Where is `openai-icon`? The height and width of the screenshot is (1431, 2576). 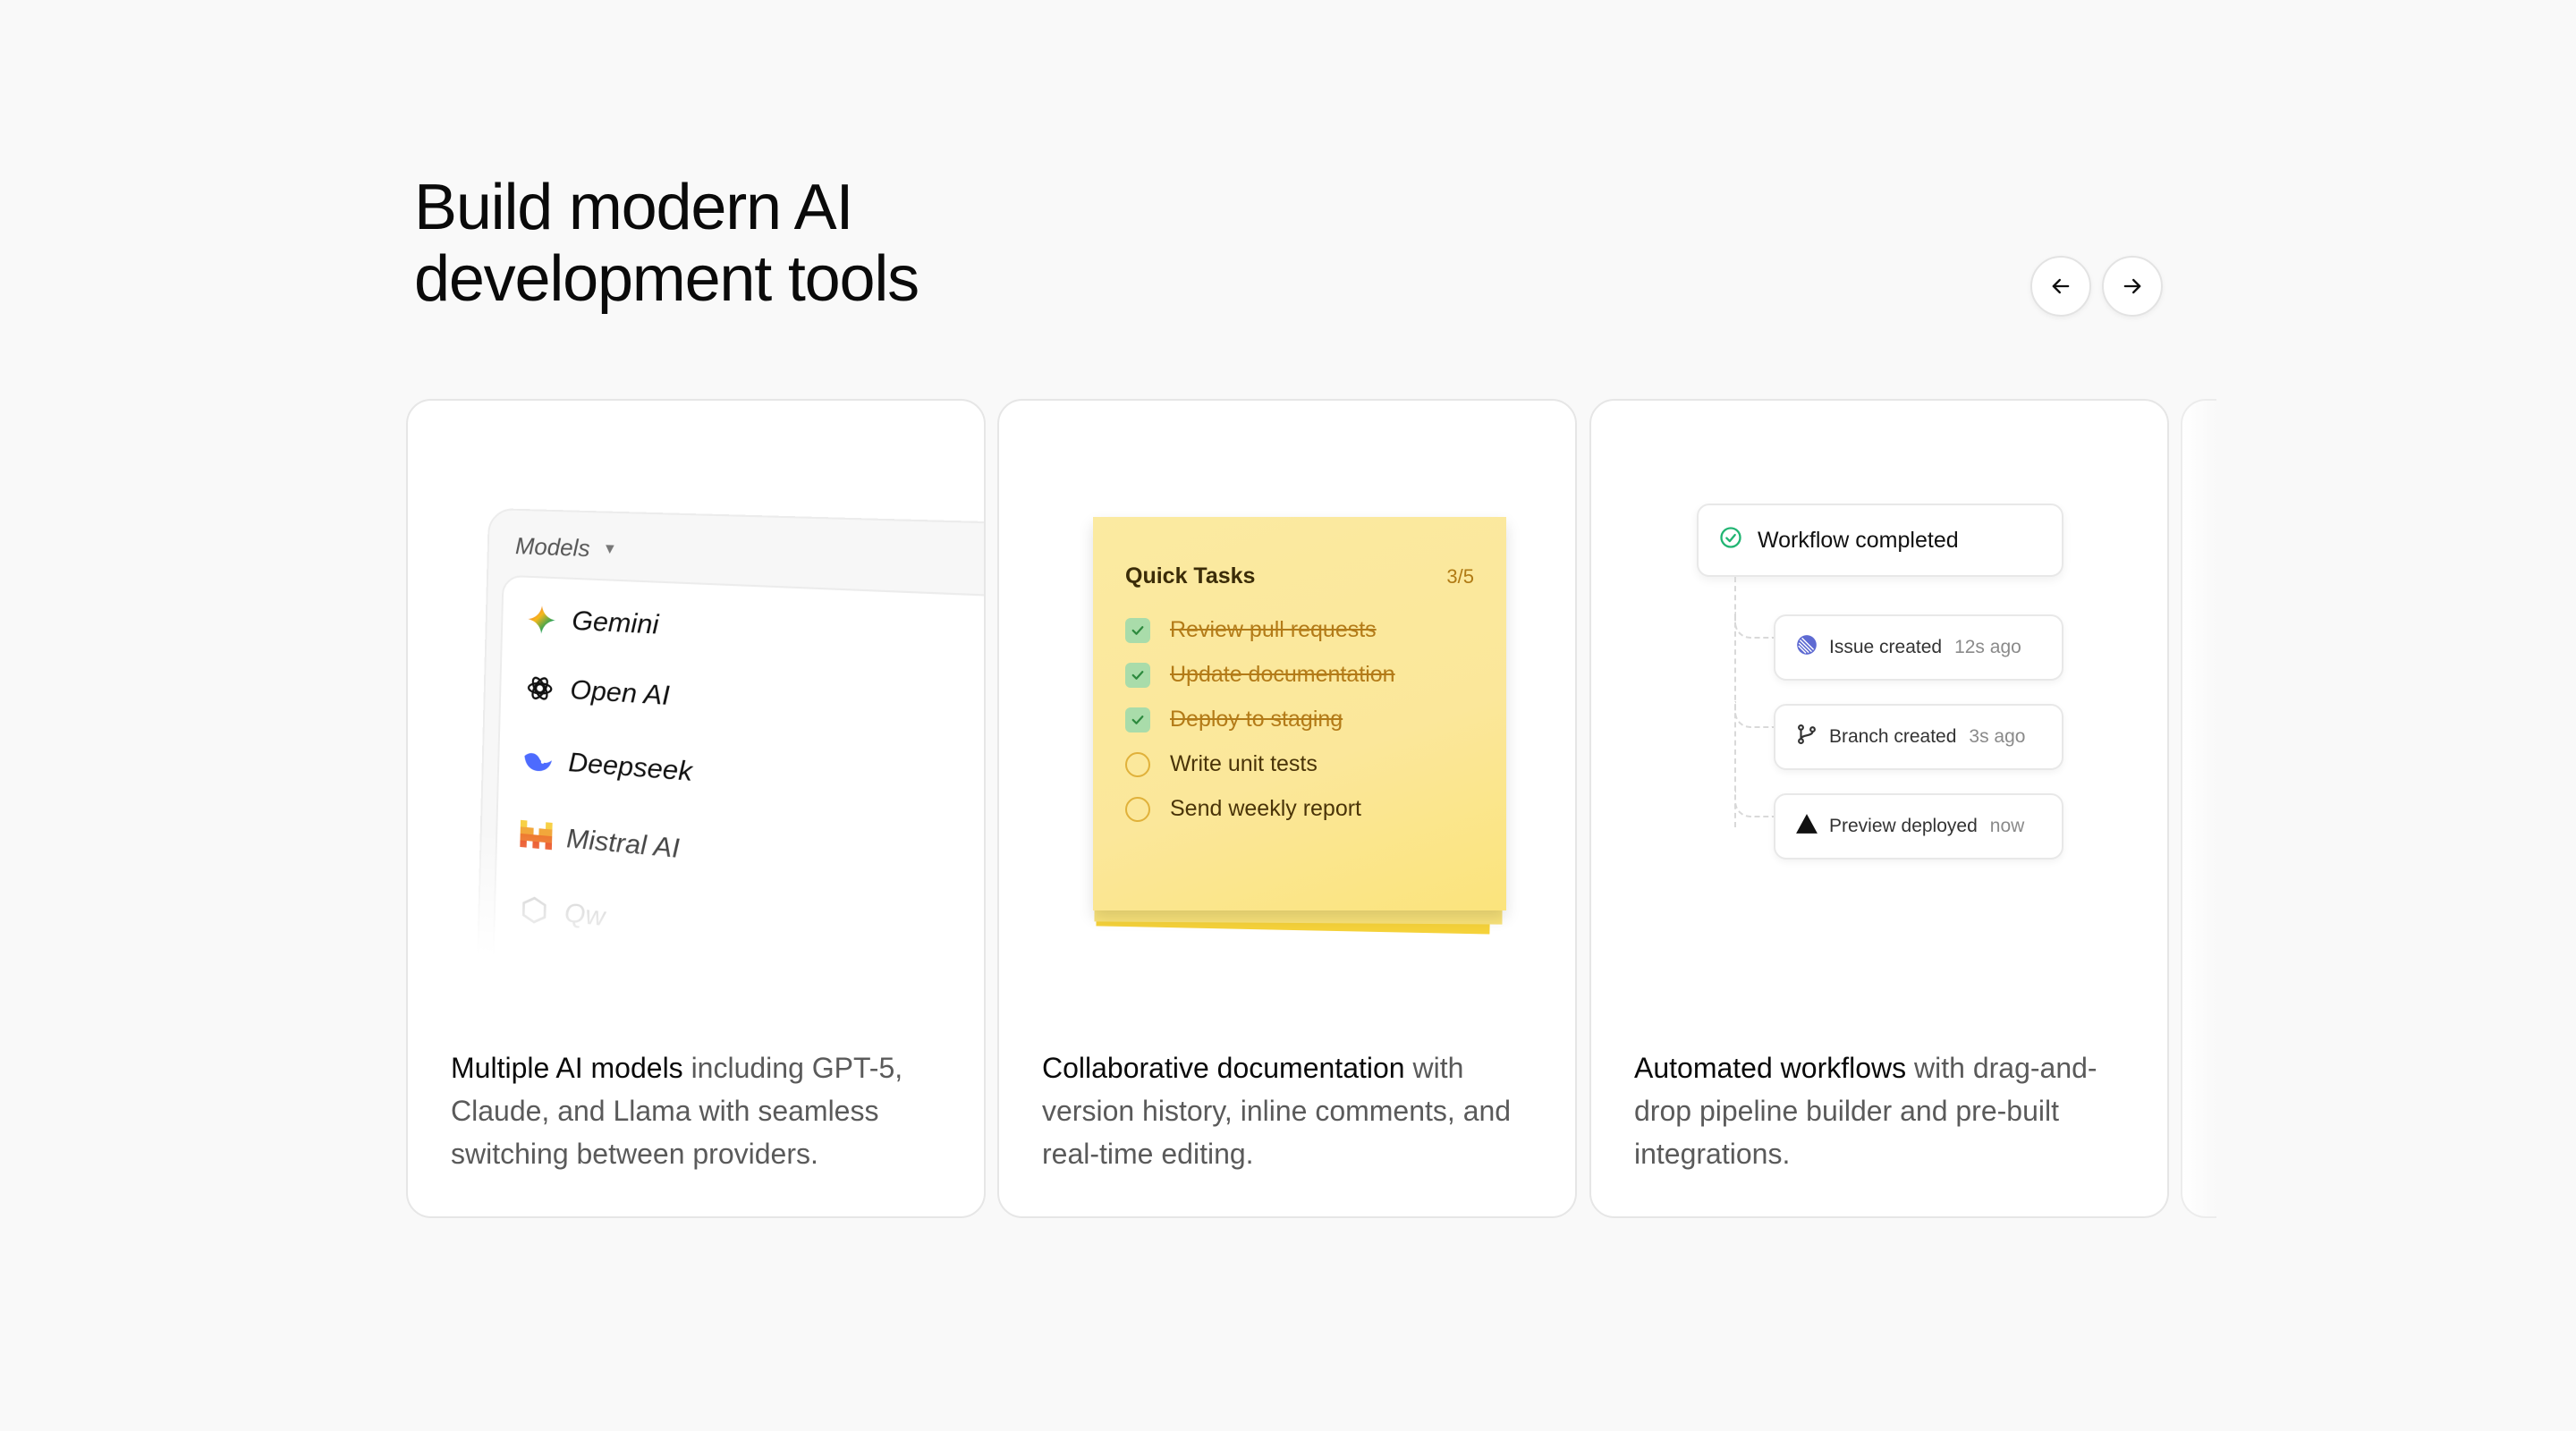
openai-icon is located at coordinates (539, 689).